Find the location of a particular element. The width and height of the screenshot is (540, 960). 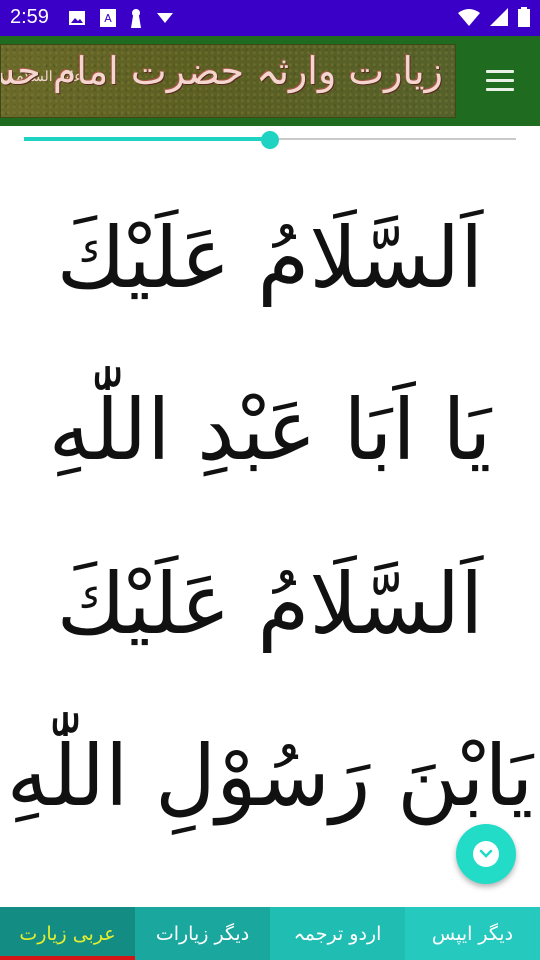

svg-text: A is located at coordinates (108, 18).